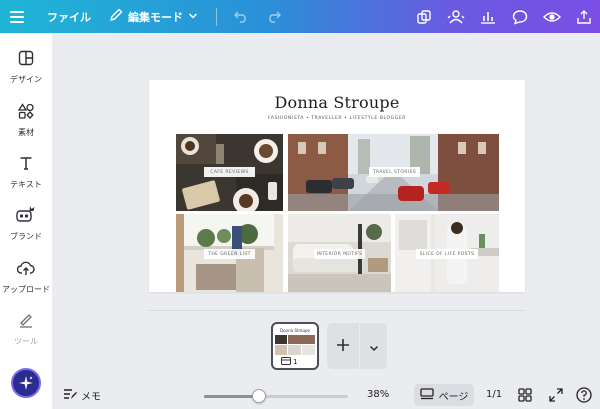 This screenshot has width=600, height=409. I want to click on sidebar-item-label: アップロード, so click(26, 289).